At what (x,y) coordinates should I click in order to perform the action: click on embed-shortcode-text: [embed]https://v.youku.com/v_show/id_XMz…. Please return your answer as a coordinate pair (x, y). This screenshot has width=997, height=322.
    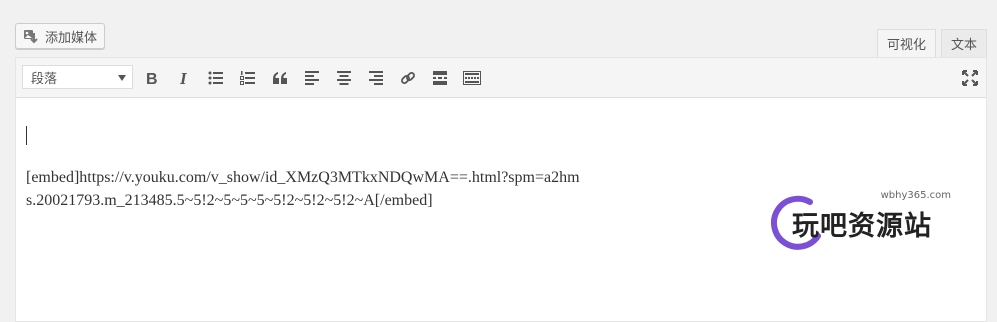
    Looking at the image, I should click on (303, 189).